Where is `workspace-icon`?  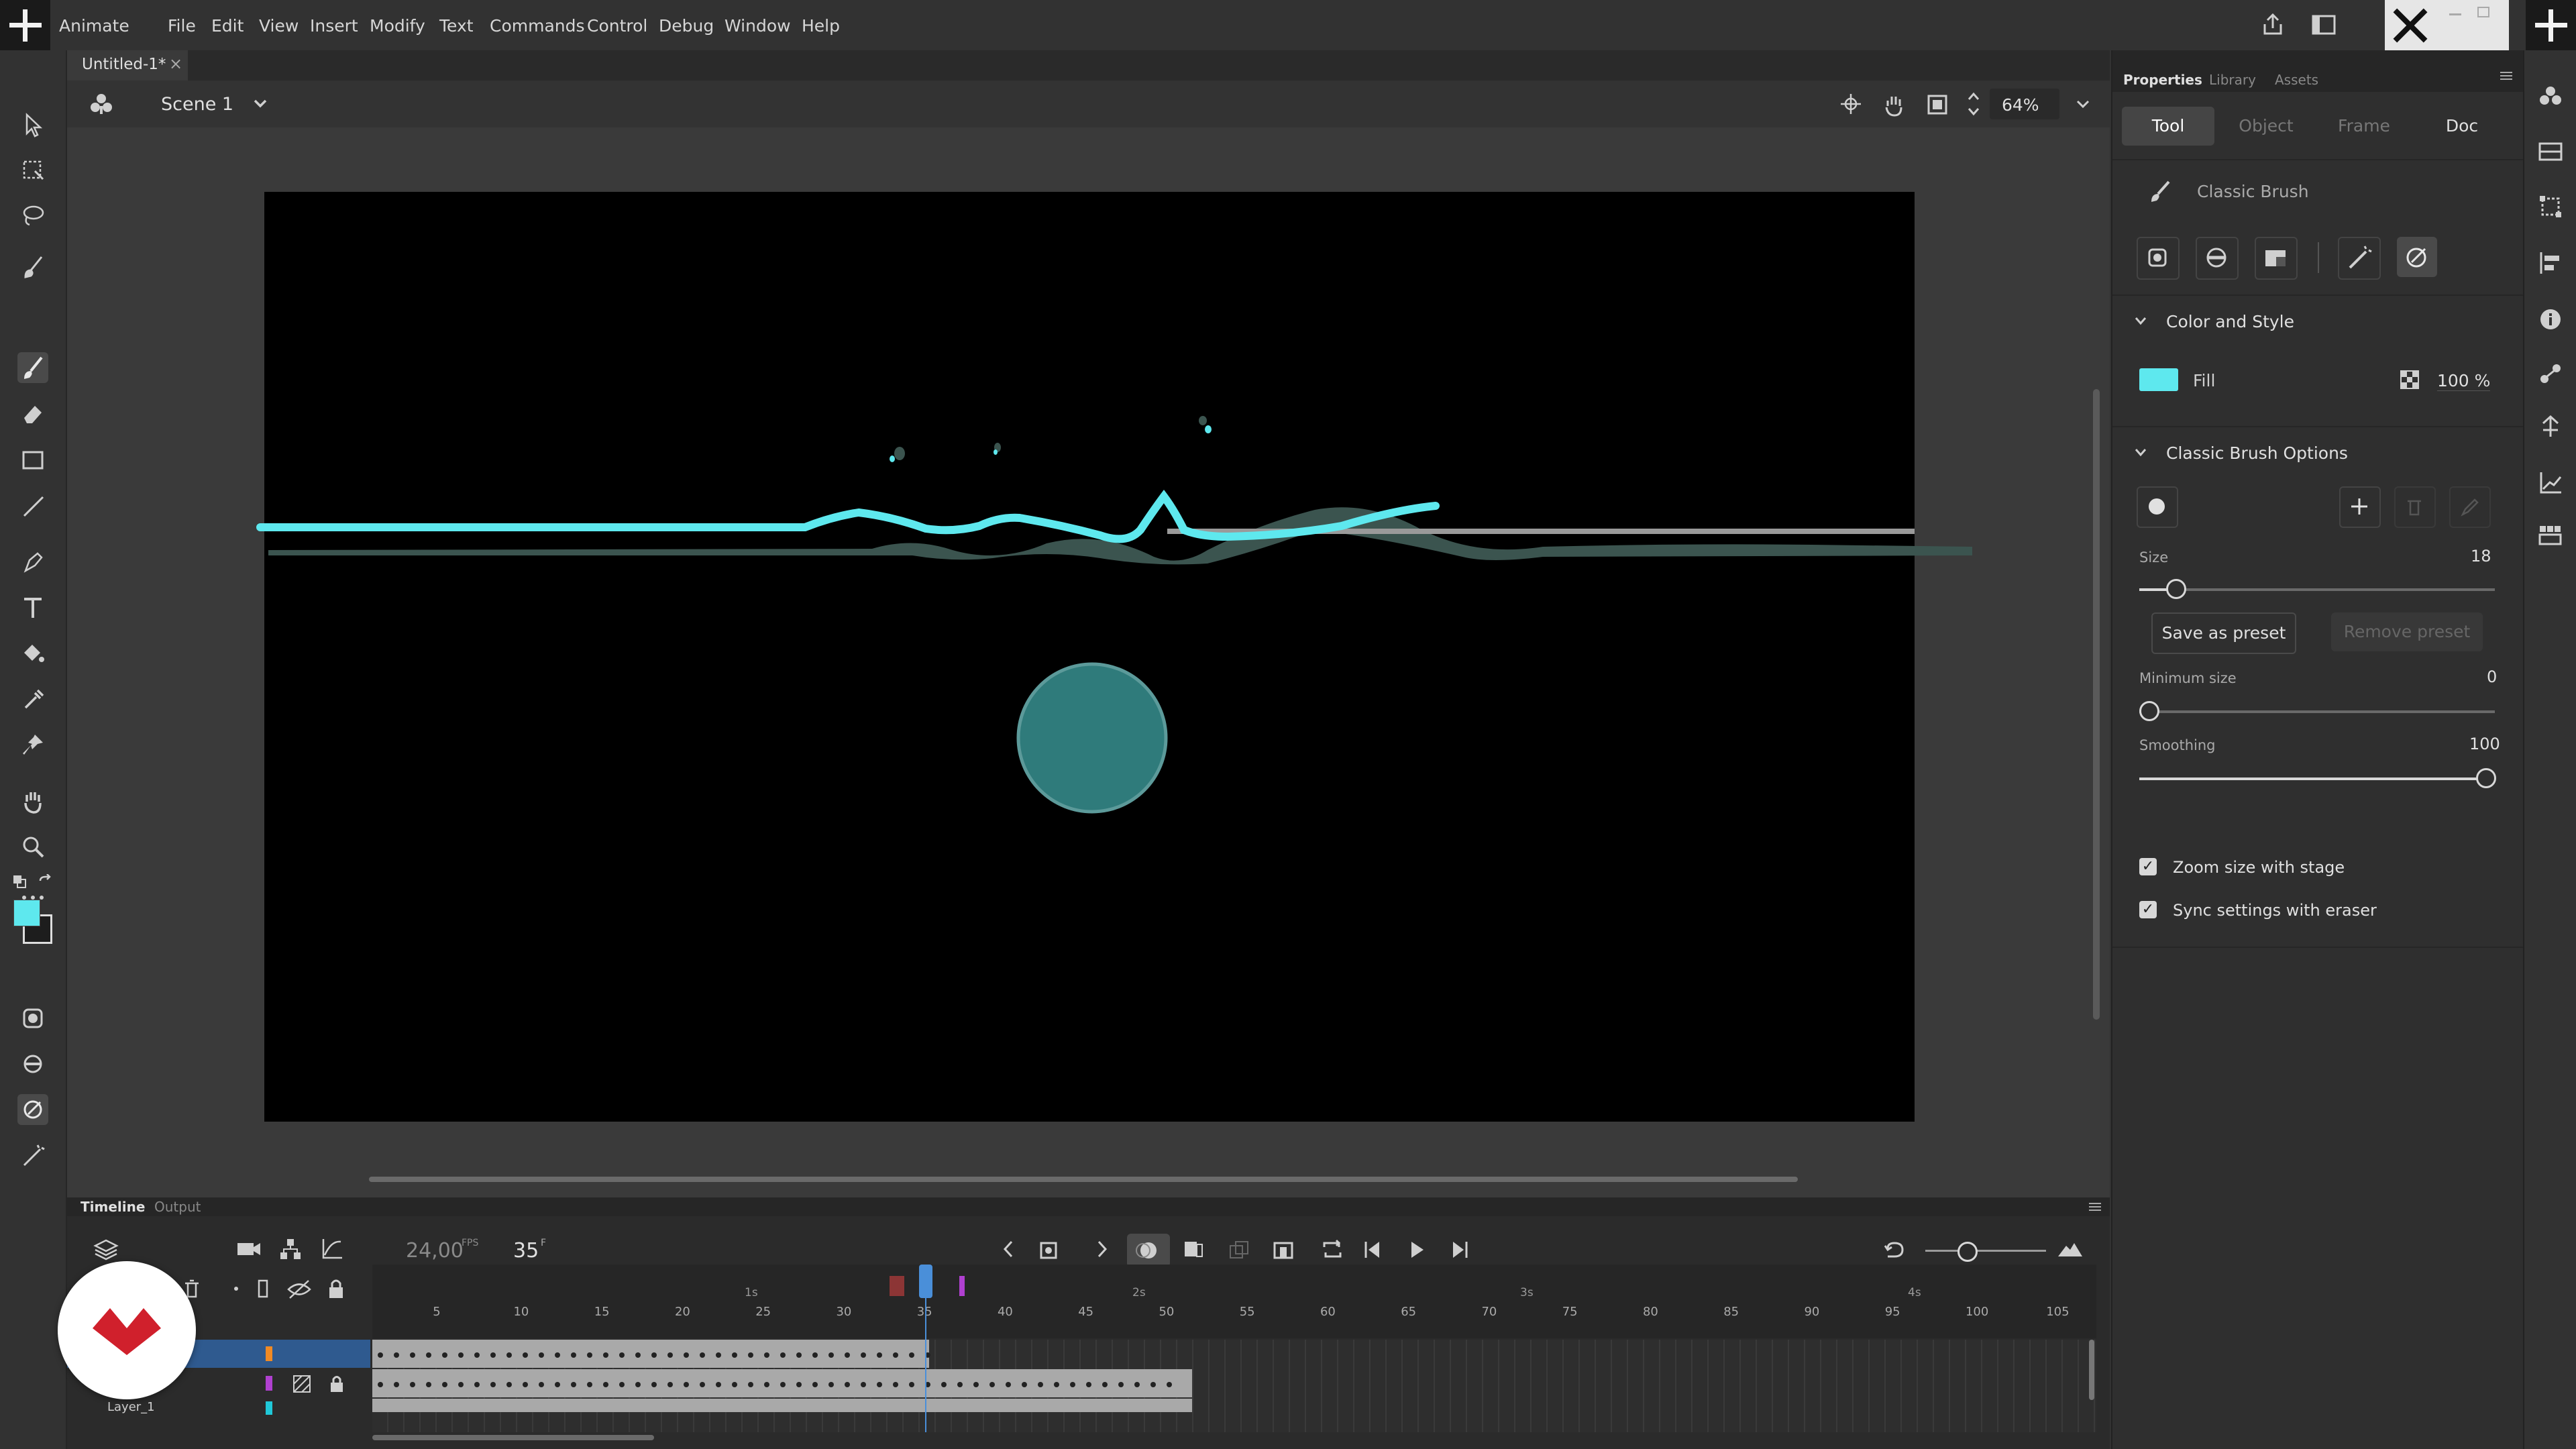 workspace-icon is located at coordinates (2324, 25).